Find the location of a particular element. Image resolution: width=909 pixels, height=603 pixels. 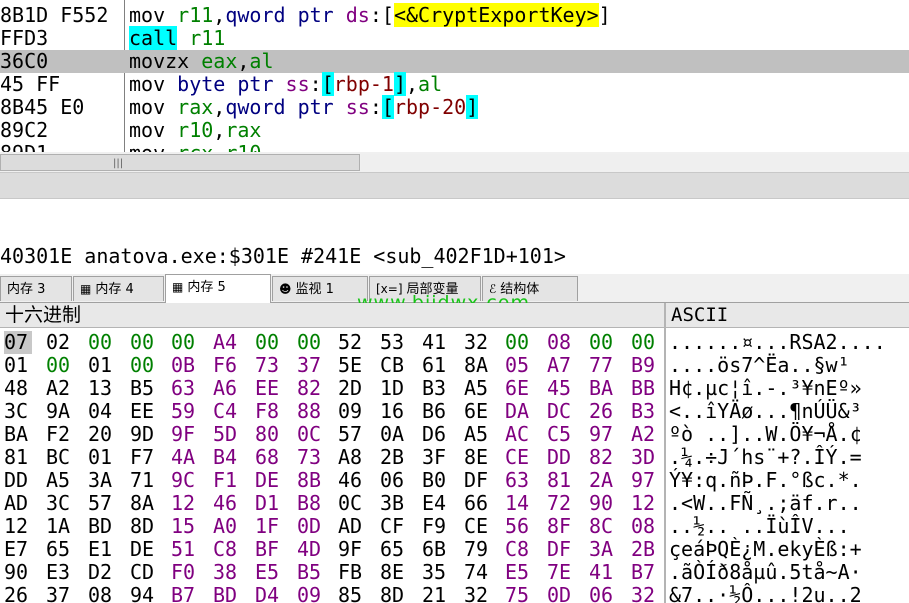

hex-byte: DA is located at coordinates (519, 411).